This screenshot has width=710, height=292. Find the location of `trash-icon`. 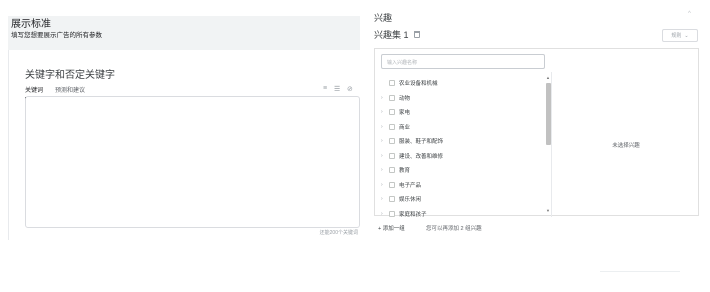

trash-icon is located at coordinates (416, 34).